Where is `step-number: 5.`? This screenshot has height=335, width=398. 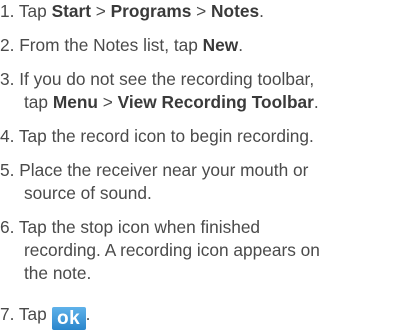 step-number: 5. is located at coordinates (10, 170).